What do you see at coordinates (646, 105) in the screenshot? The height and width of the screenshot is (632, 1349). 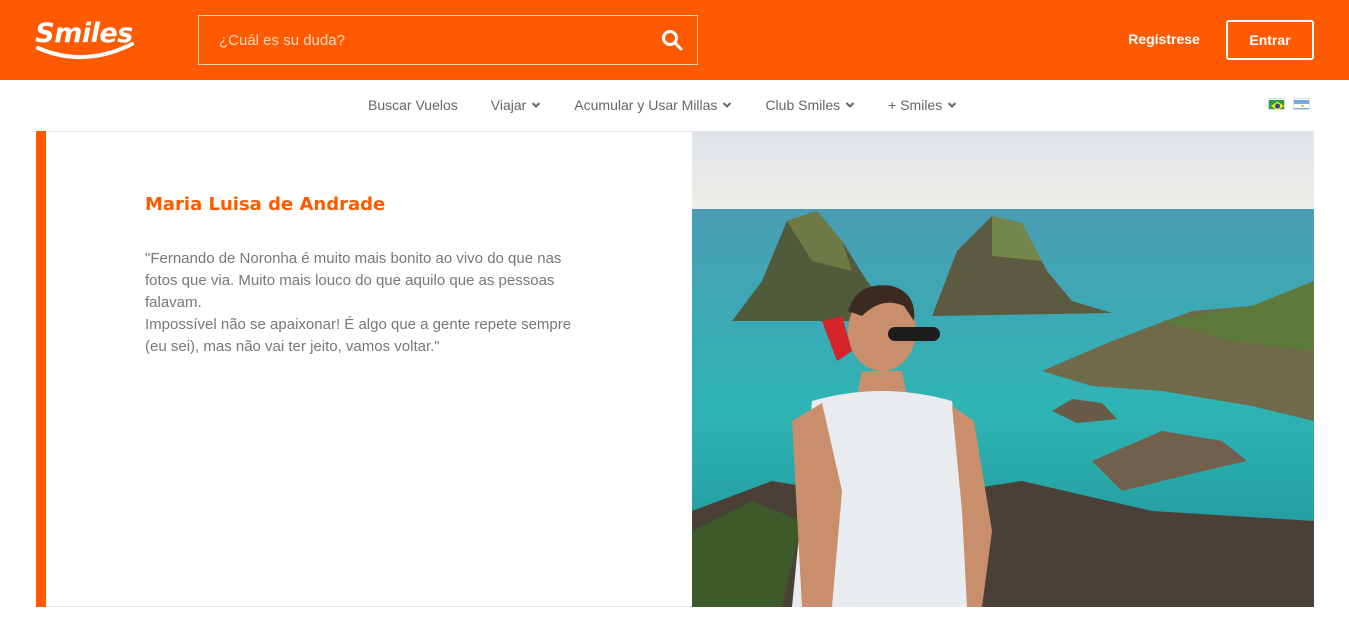 I see `nav-item-label: Acumular y Usar Millas` at bounding box center [646, 105].